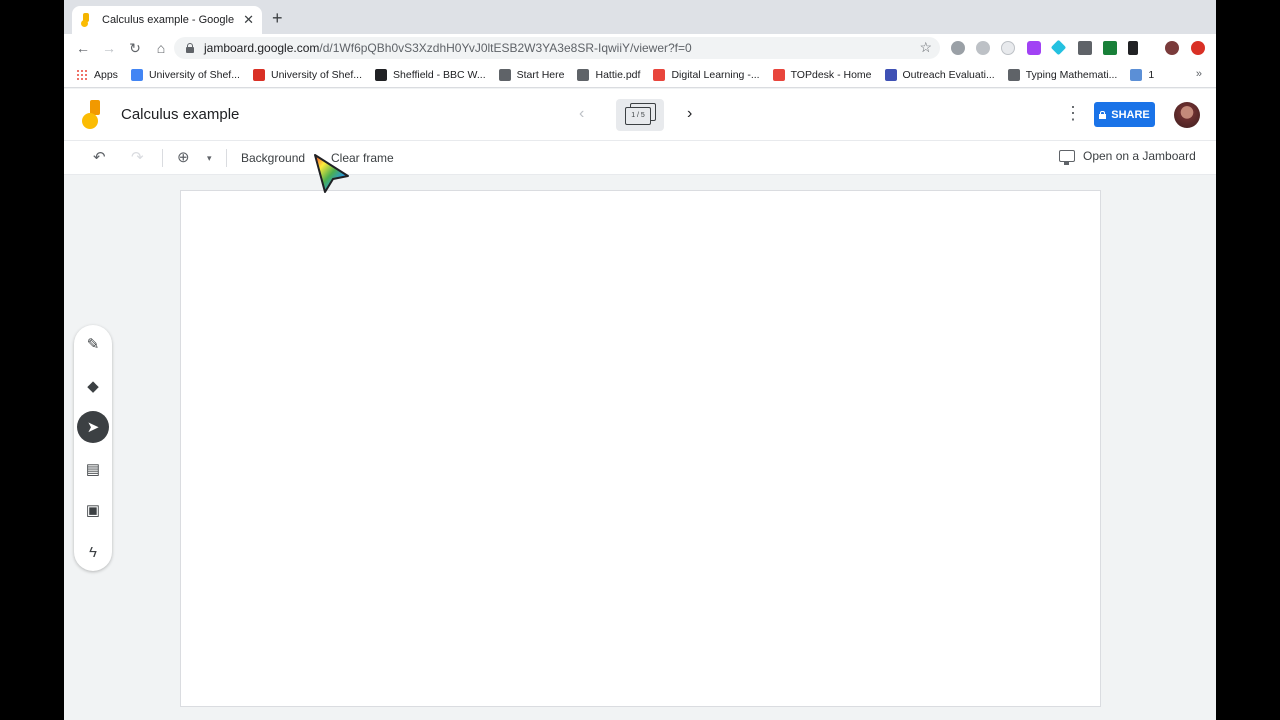 The height and width of the screenshot is (720, 1280). I want to click on bookmark-label: Apps, so click(106, 74).